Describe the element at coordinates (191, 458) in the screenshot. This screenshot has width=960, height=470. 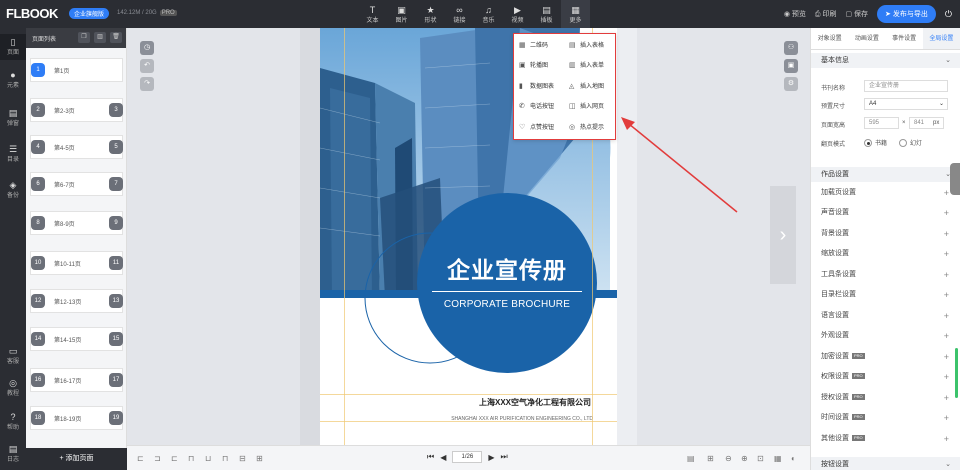
I see `align-top-icon: ⊓` at that location.